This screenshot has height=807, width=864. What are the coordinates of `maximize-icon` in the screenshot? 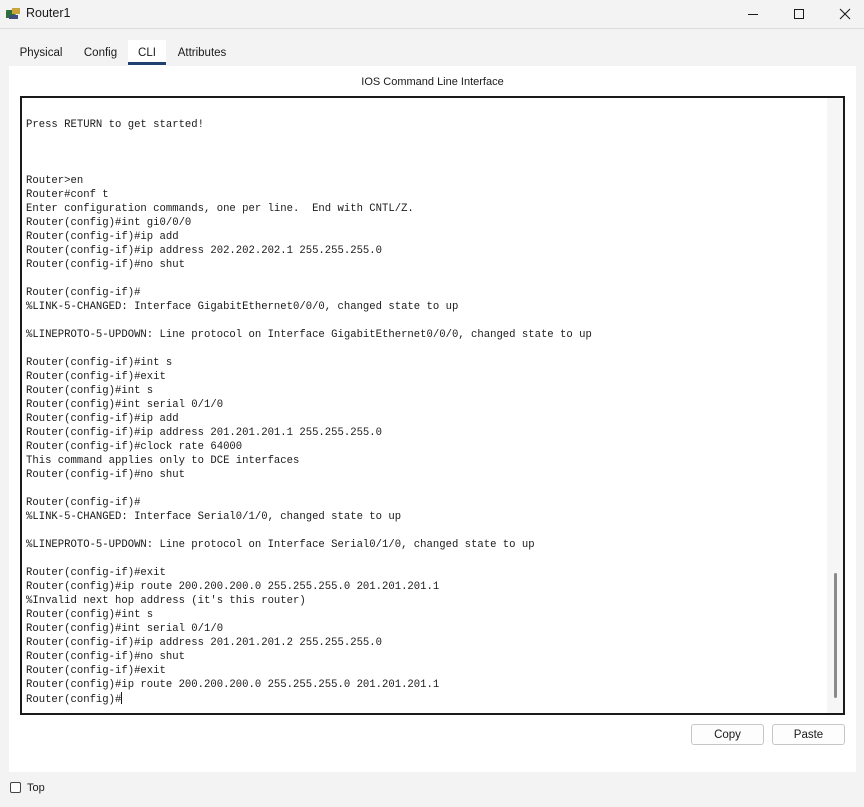 It's located at (799, 14).